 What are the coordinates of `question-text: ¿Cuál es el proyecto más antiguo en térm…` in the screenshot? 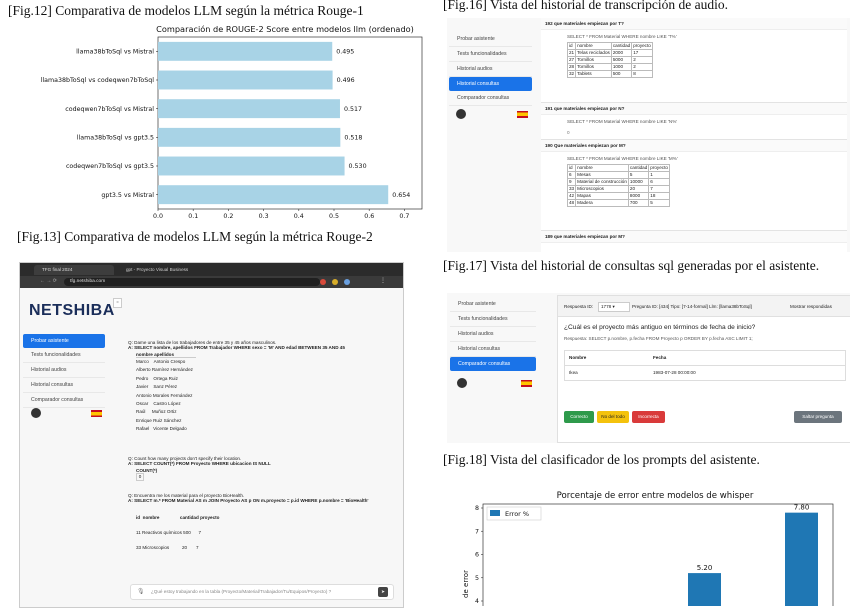 It's located at (660, 327).